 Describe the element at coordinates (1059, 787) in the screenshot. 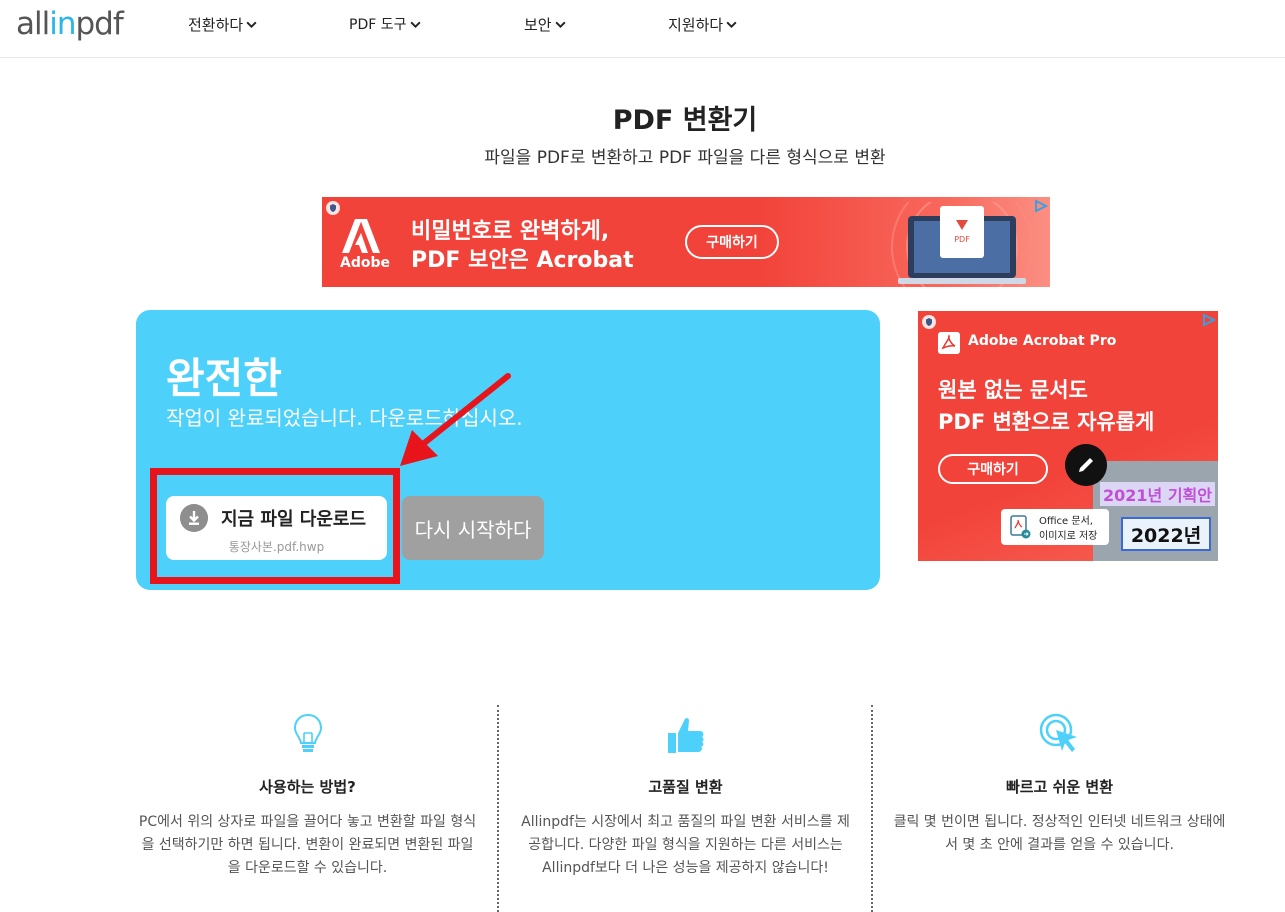

I see `feature-fast-title: 빠르고 쉬운 변환` at that location.